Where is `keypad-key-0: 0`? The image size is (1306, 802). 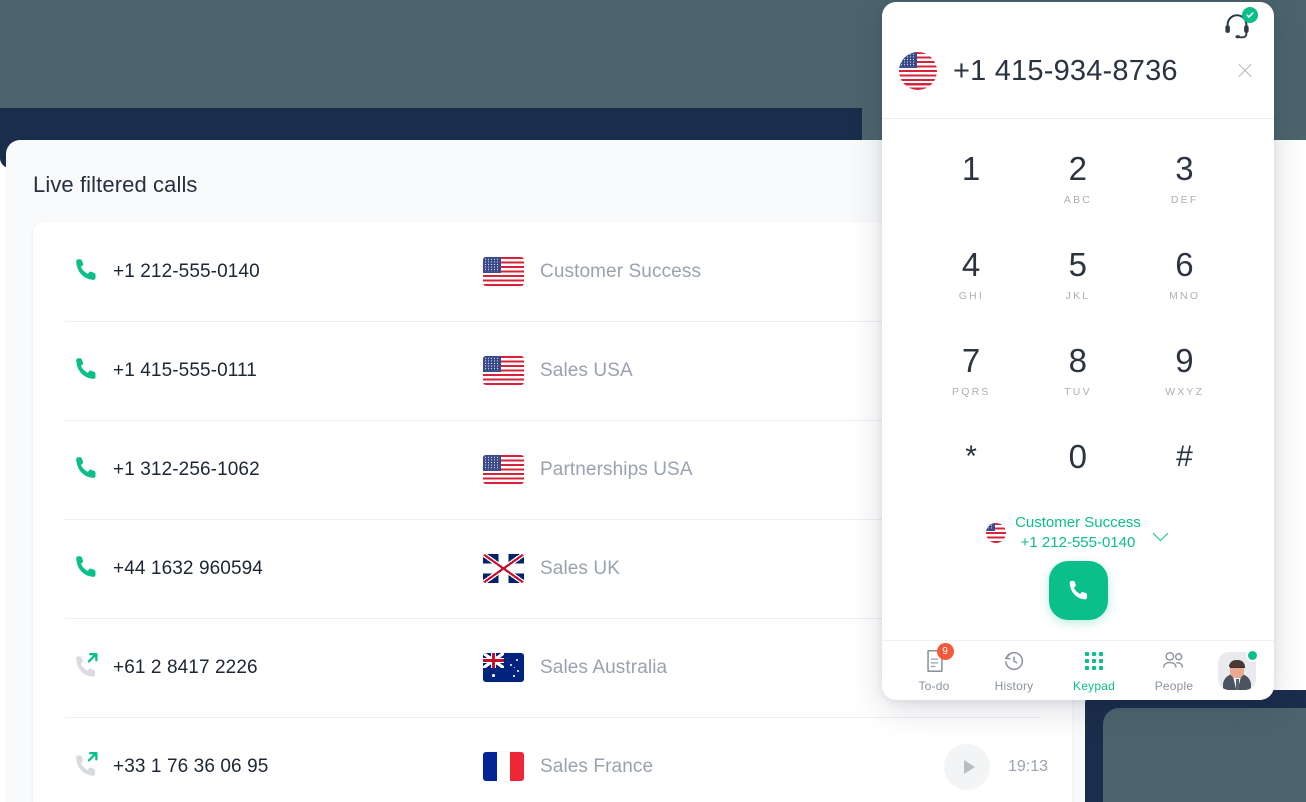 keypad-key-0: 0 is located at coordinates (1078, 467).